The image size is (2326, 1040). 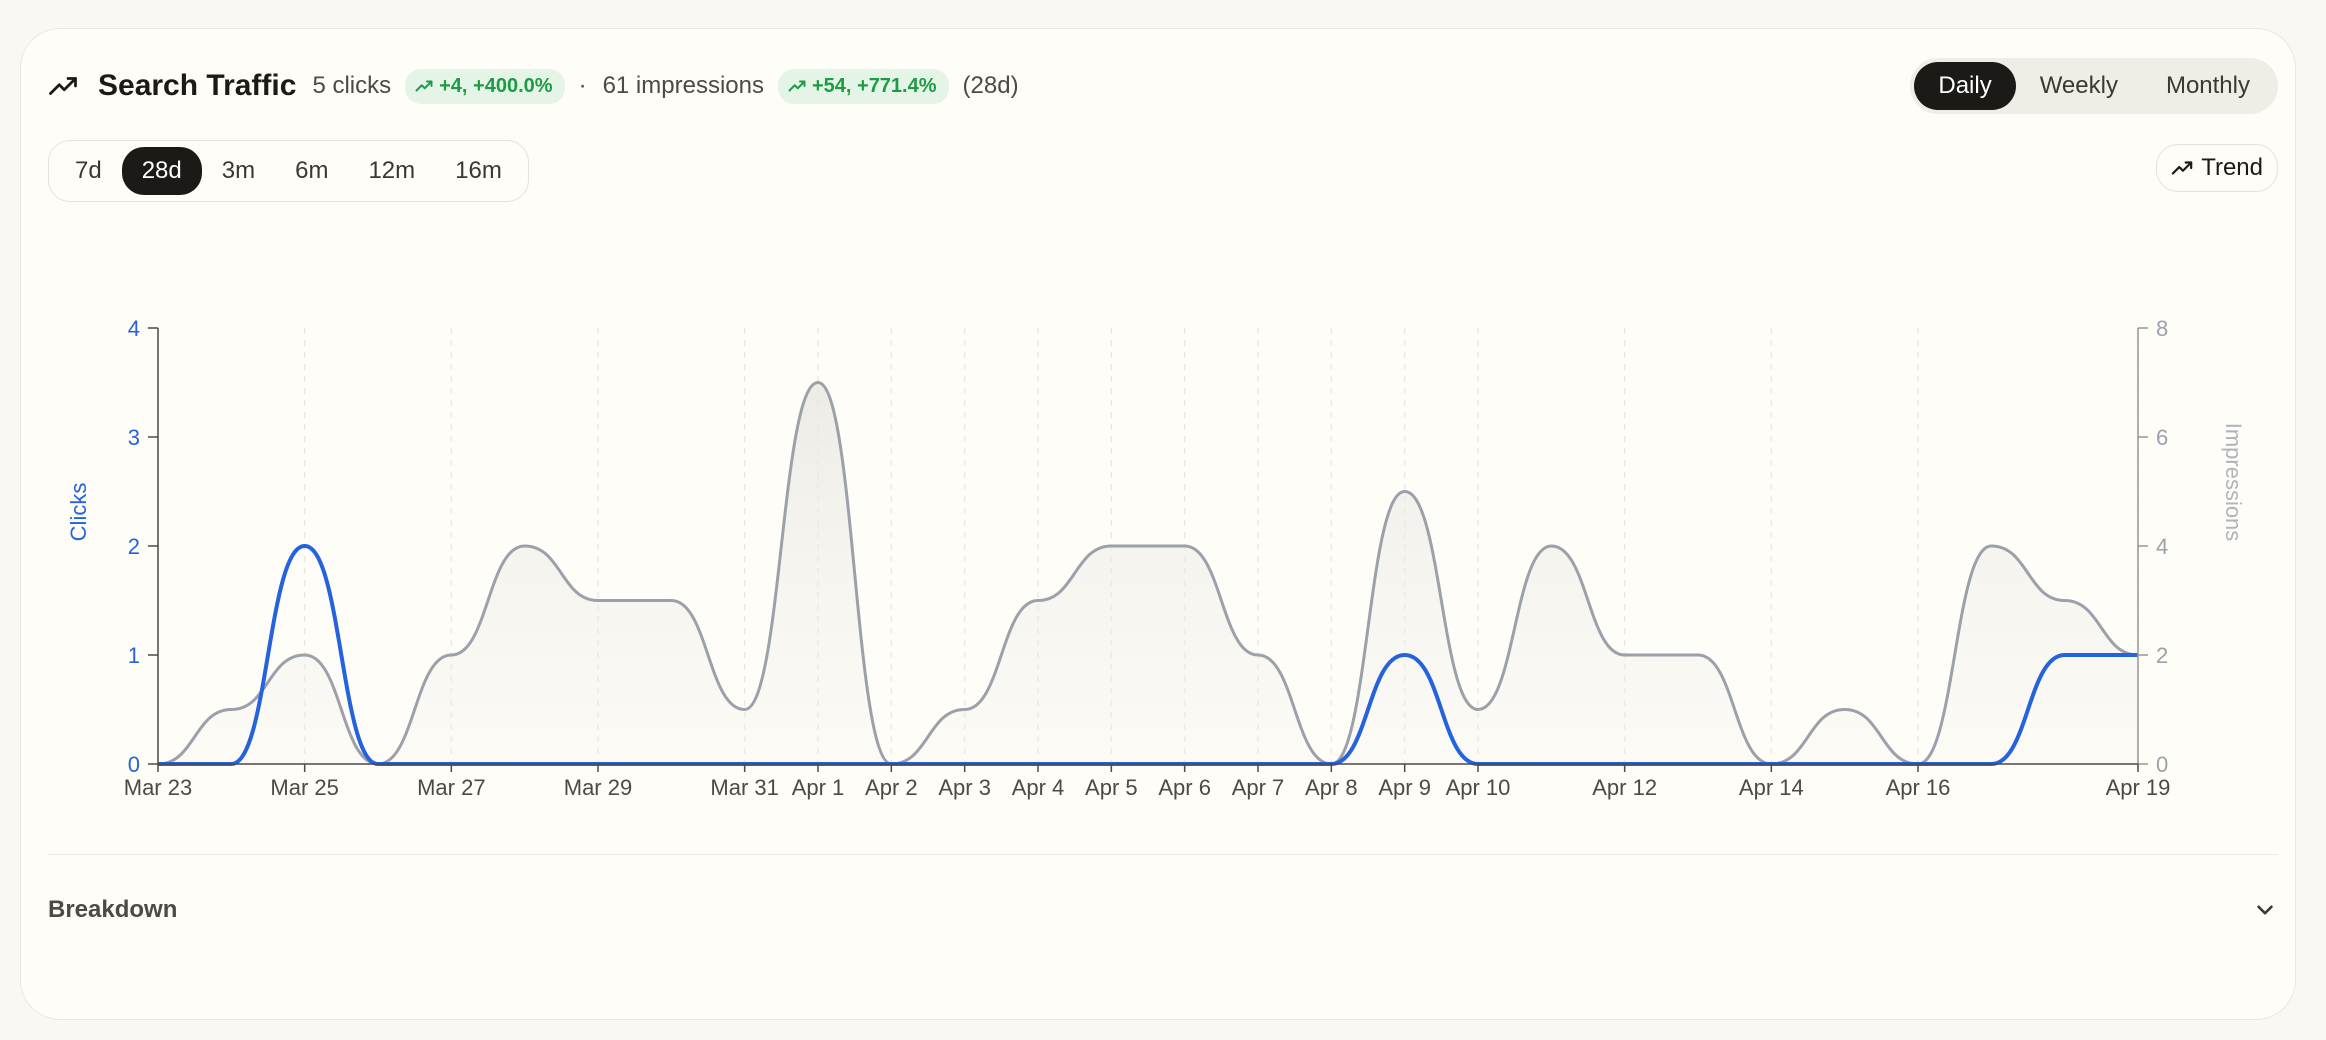 What do you see at coordinates (1163, 854) in the screenshot?
I see `divider` at bounding box center [1163, 854].